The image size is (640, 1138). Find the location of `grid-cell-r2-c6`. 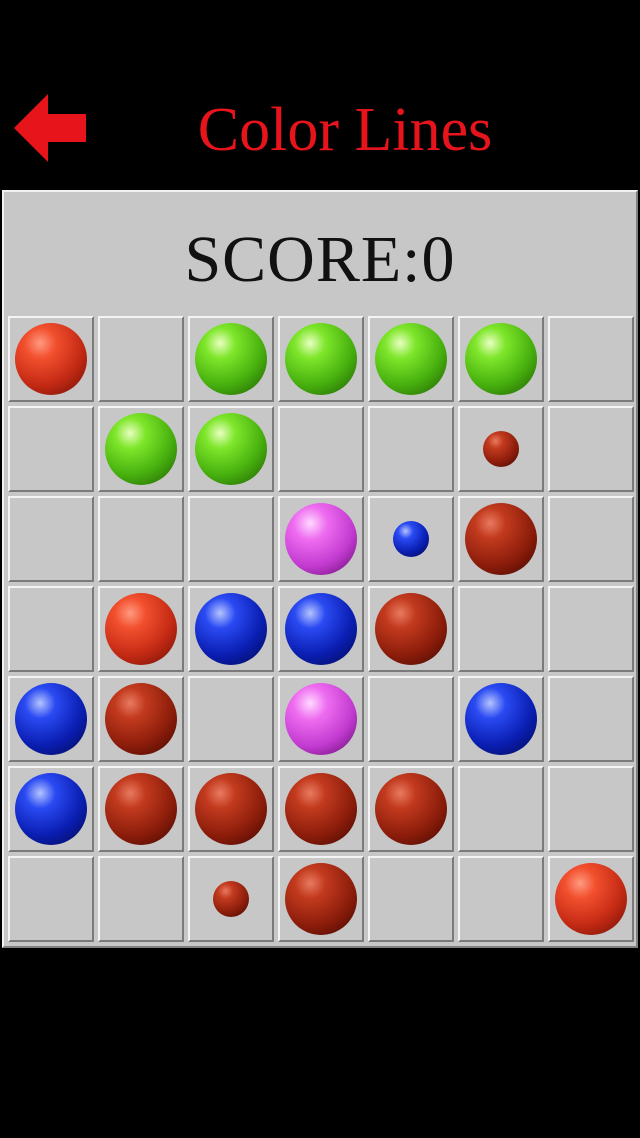

grid-cell-r2-c6 is located at coordinates (501, 449).